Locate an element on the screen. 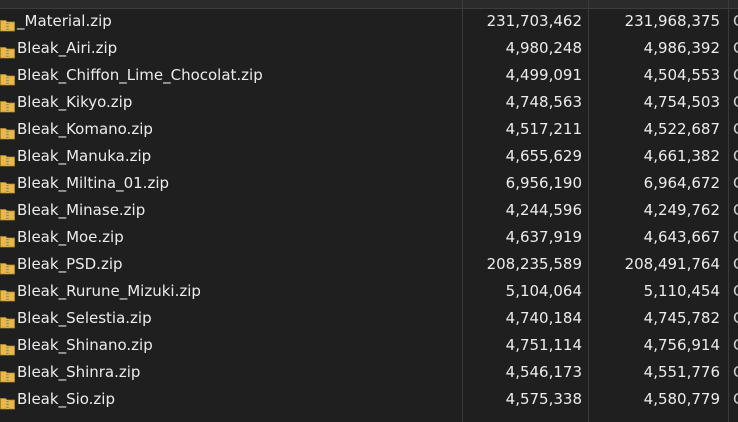 The width and height of the screenshot is (738, 422). file-size: 4,244,596 is located at coordinates (543, 210).